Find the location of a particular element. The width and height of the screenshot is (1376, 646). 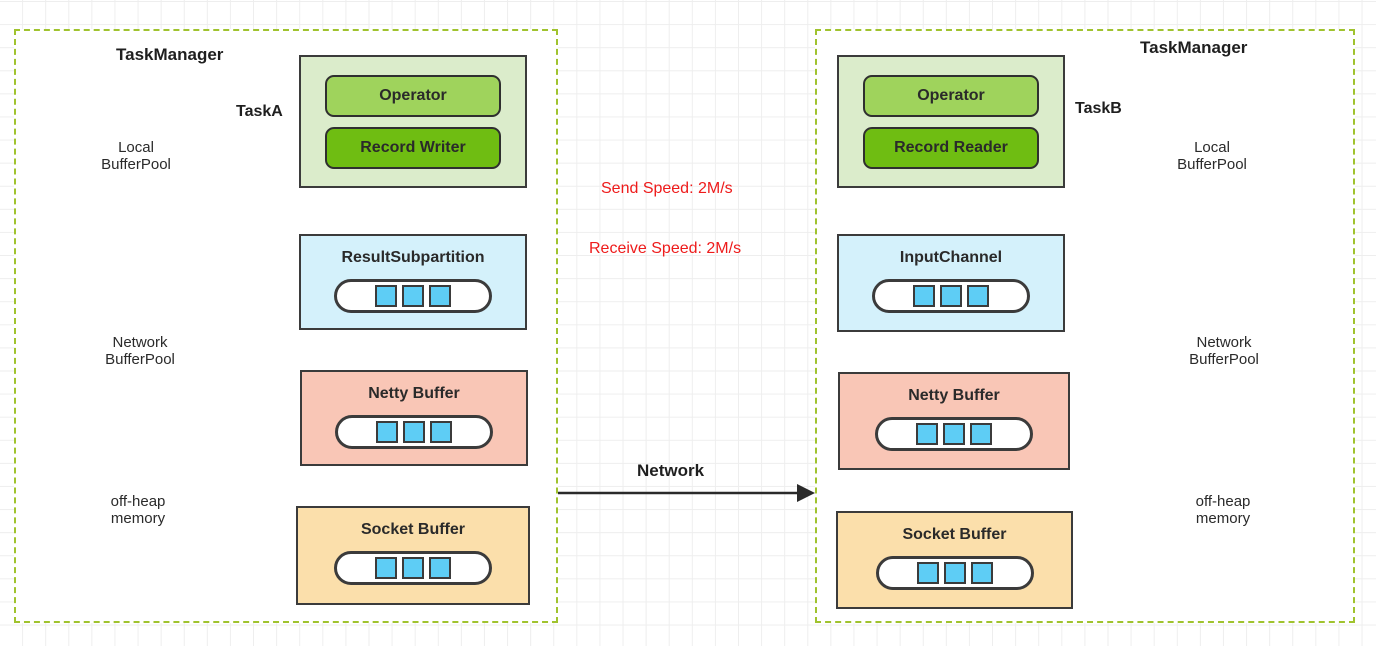

socket-buffer-box-right: Socket Buffer is located at coordinates (954, 560).